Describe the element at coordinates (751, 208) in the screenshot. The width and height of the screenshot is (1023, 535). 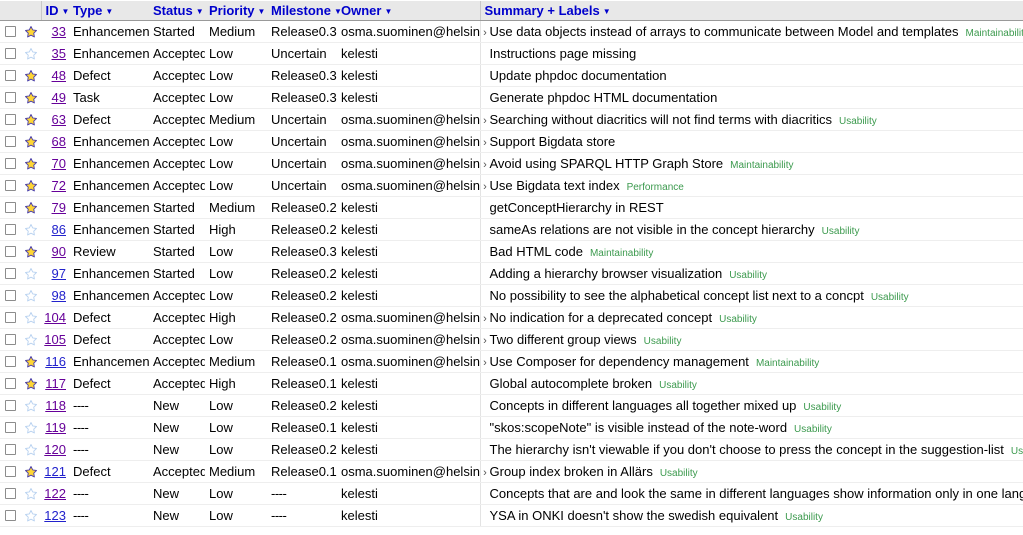
I see `row-summary-cell: ›getConceptHierarchy in REST` at that location.